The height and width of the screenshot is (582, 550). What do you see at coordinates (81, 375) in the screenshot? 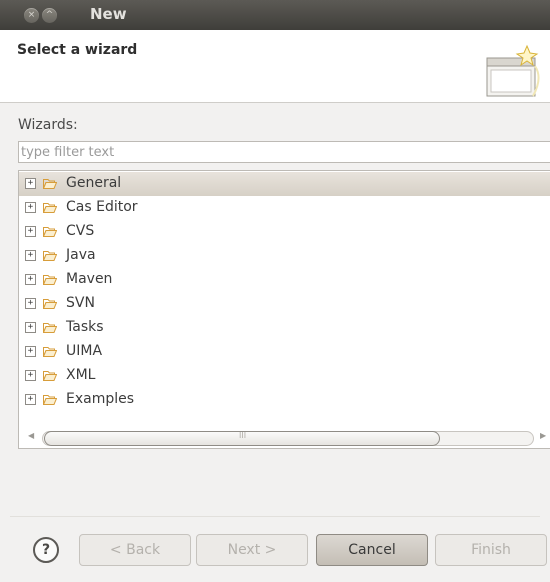
I see `tree-item-label: XML` at bounding box center [81, 375].